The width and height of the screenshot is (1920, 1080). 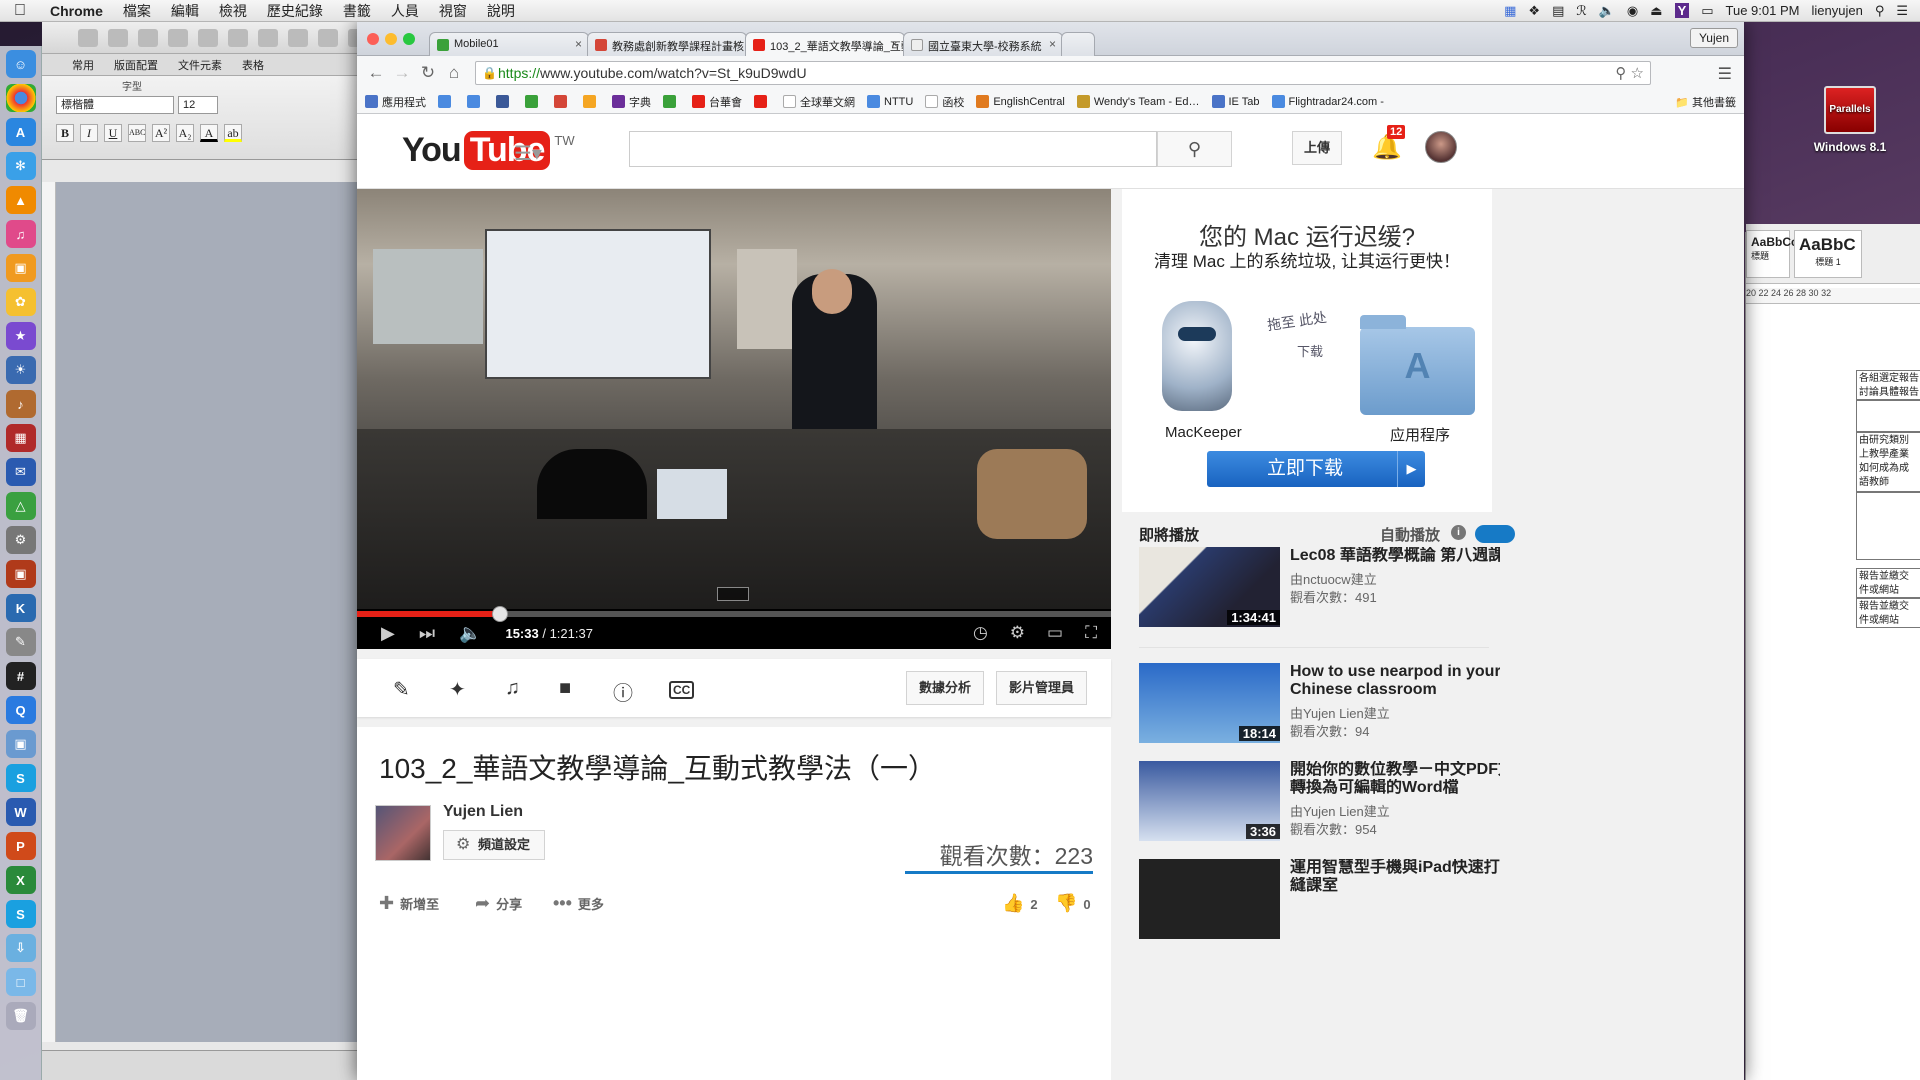 What do you see at coordinates (623, 691) in the screenshot?
I see `info-icon: ⓘ` at bounding box center [623, 691].